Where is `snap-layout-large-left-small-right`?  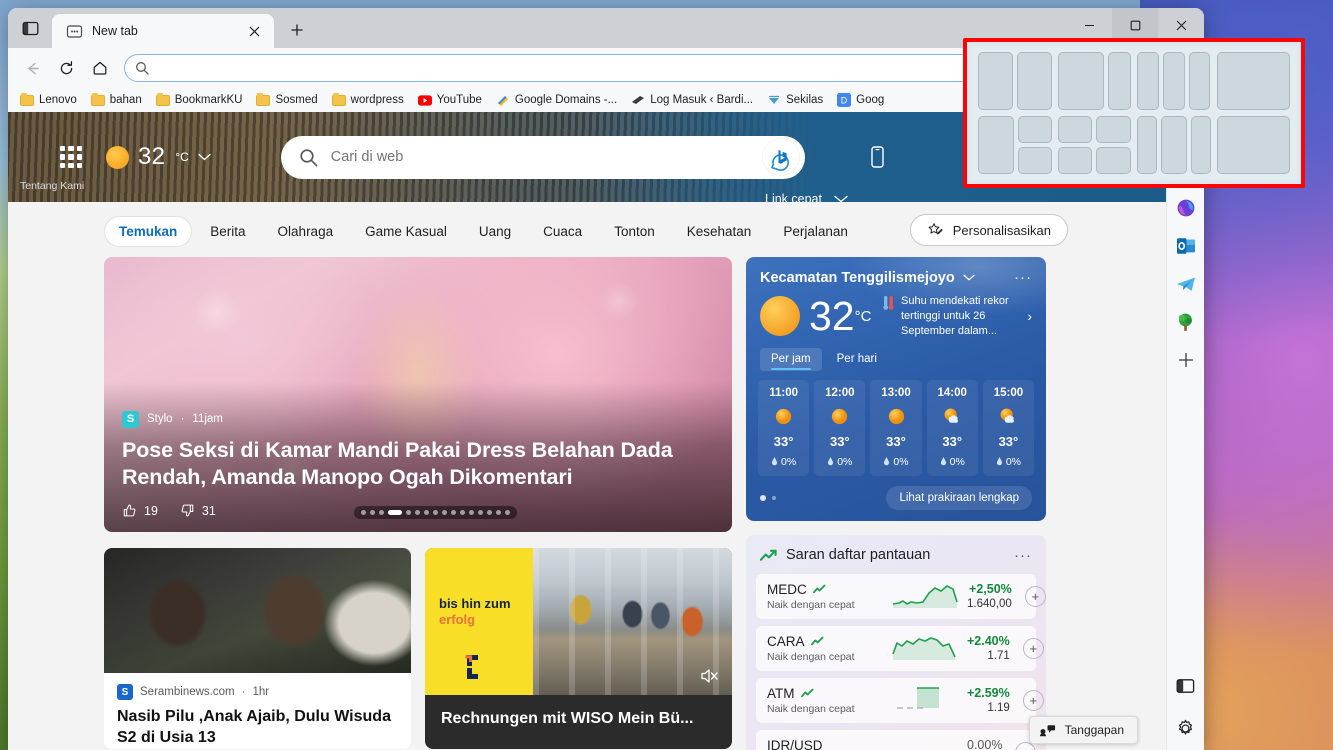
snap-layout-large-left-small-right is located at coordinates (1094, 81).